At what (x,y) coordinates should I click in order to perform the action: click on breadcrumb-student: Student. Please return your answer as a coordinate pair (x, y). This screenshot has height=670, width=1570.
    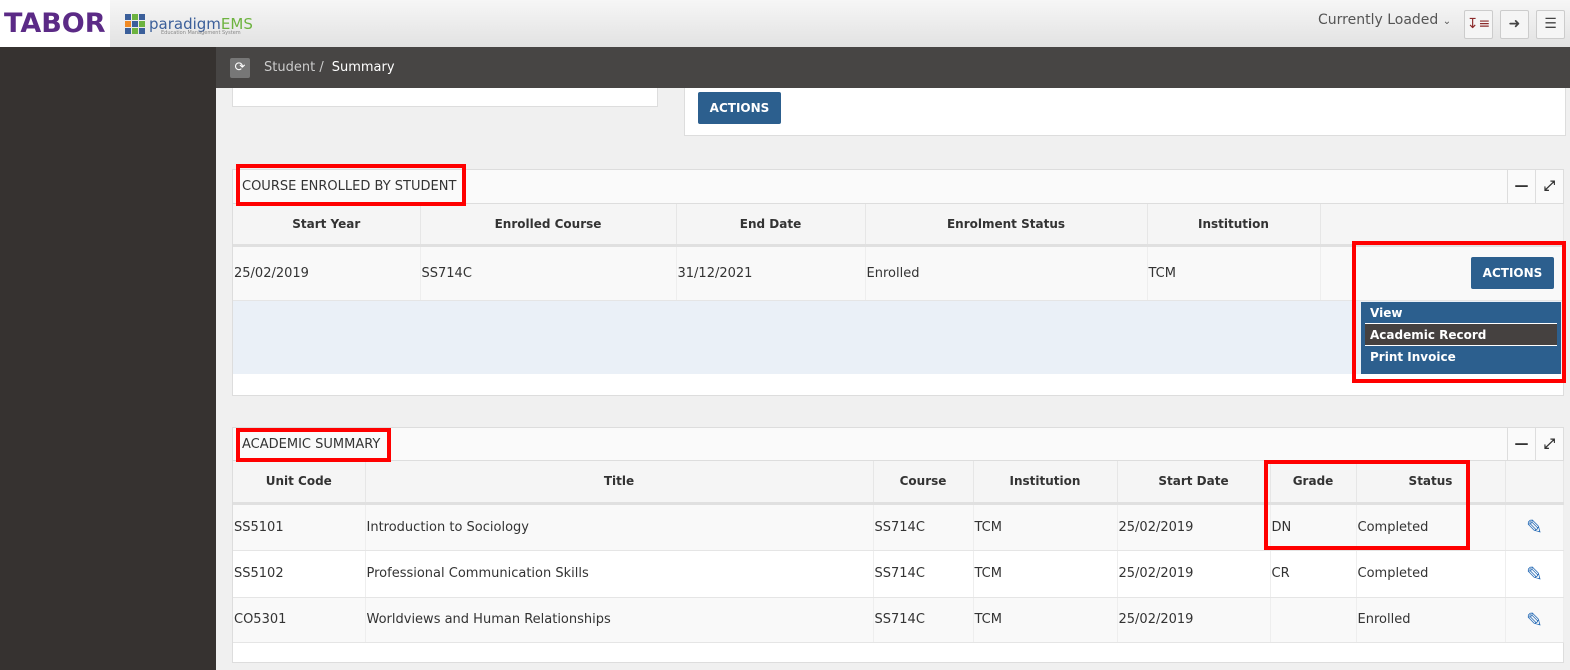
    Looking at the image, I should click on (289, 67).